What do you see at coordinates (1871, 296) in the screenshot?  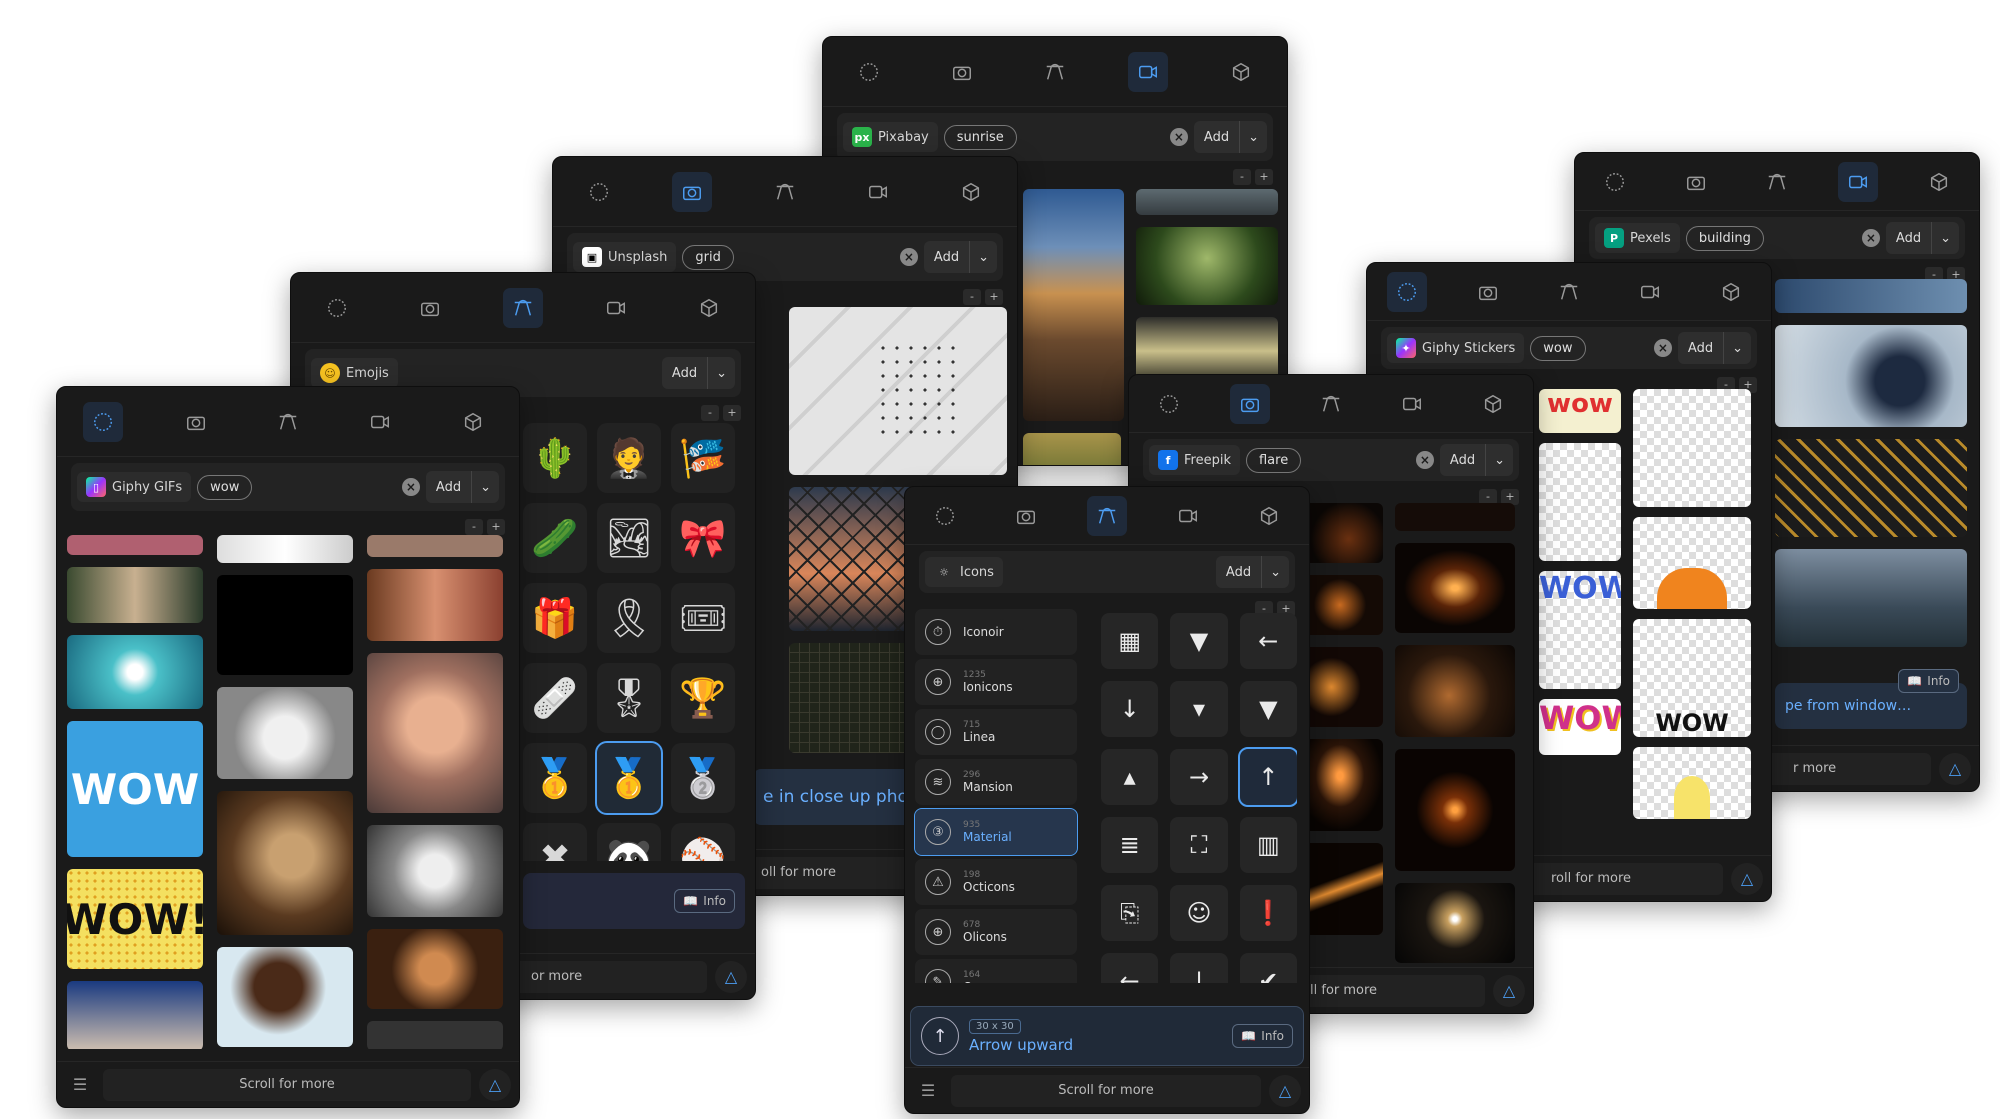 I see `thumbnail-building` at bounding box center [1871, 296].